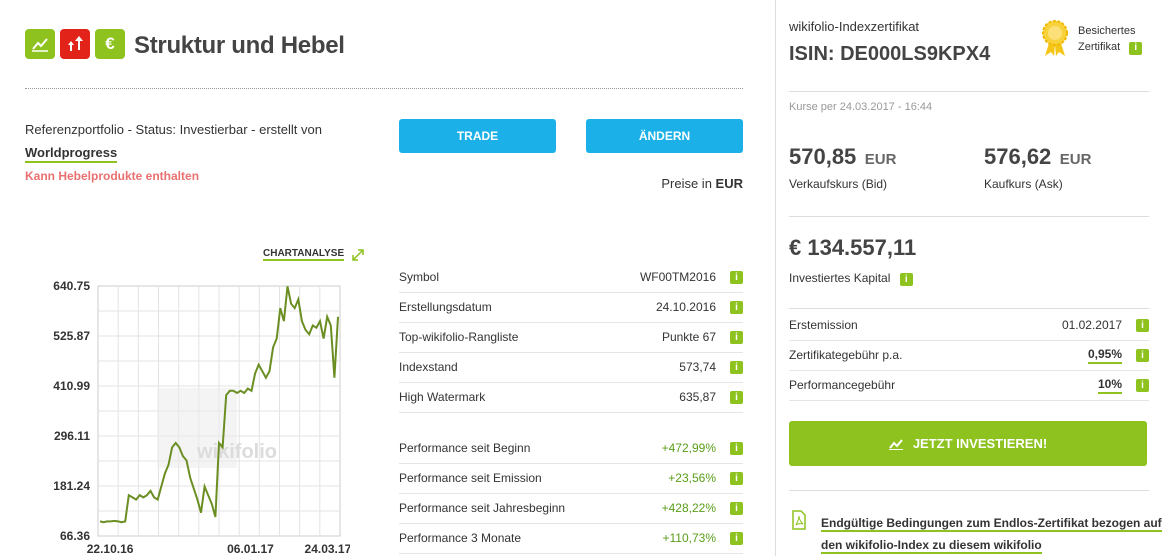  I want to click on leverage-arrows-icon, so click(75, 44).